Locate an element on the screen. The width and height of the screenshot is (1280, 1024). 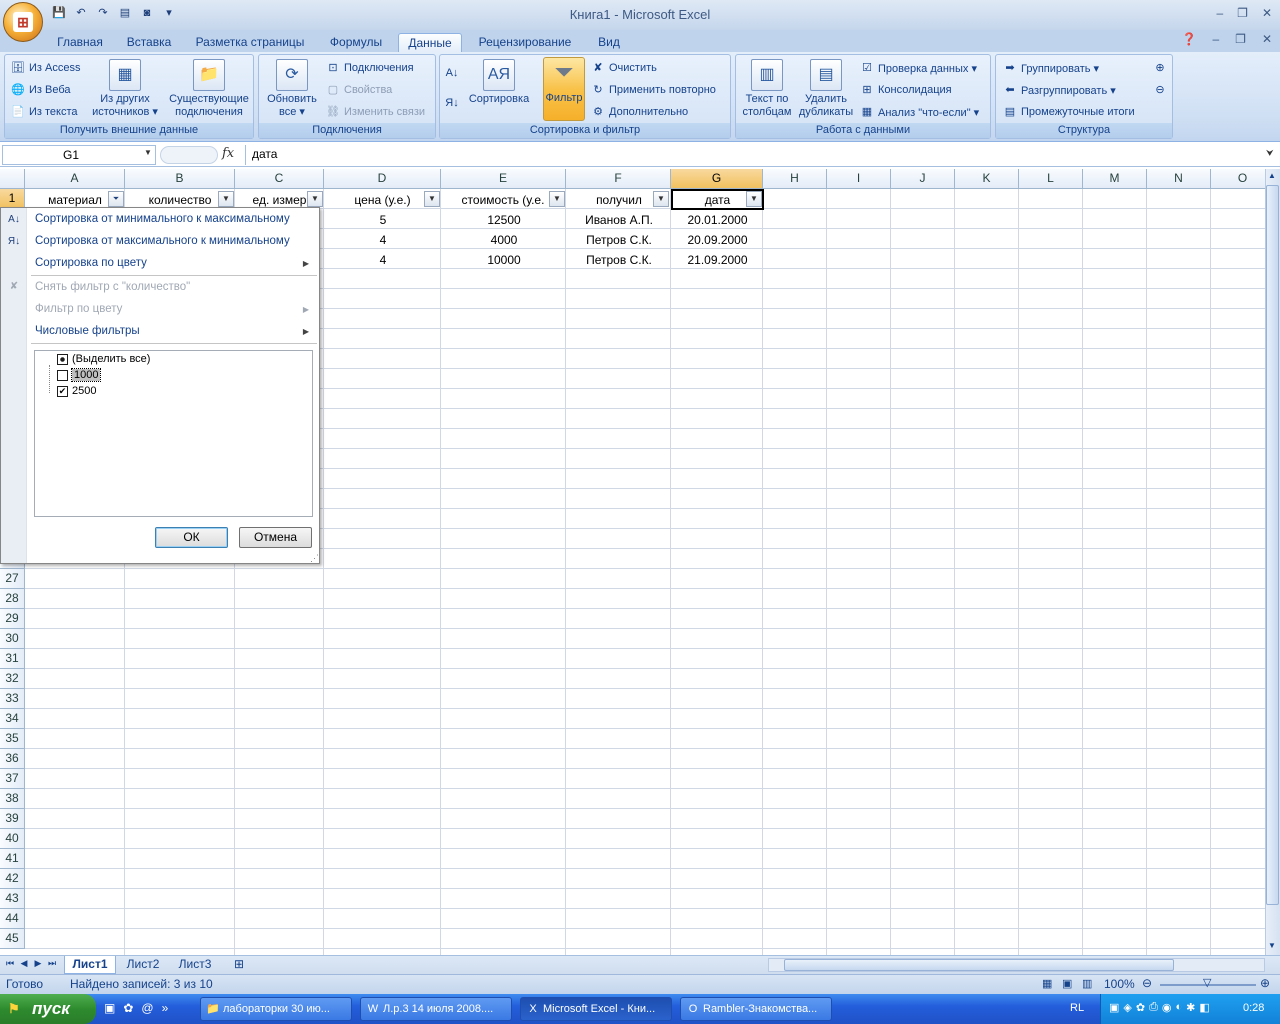
column-header-M: M is located at coordinates (1115, 179).